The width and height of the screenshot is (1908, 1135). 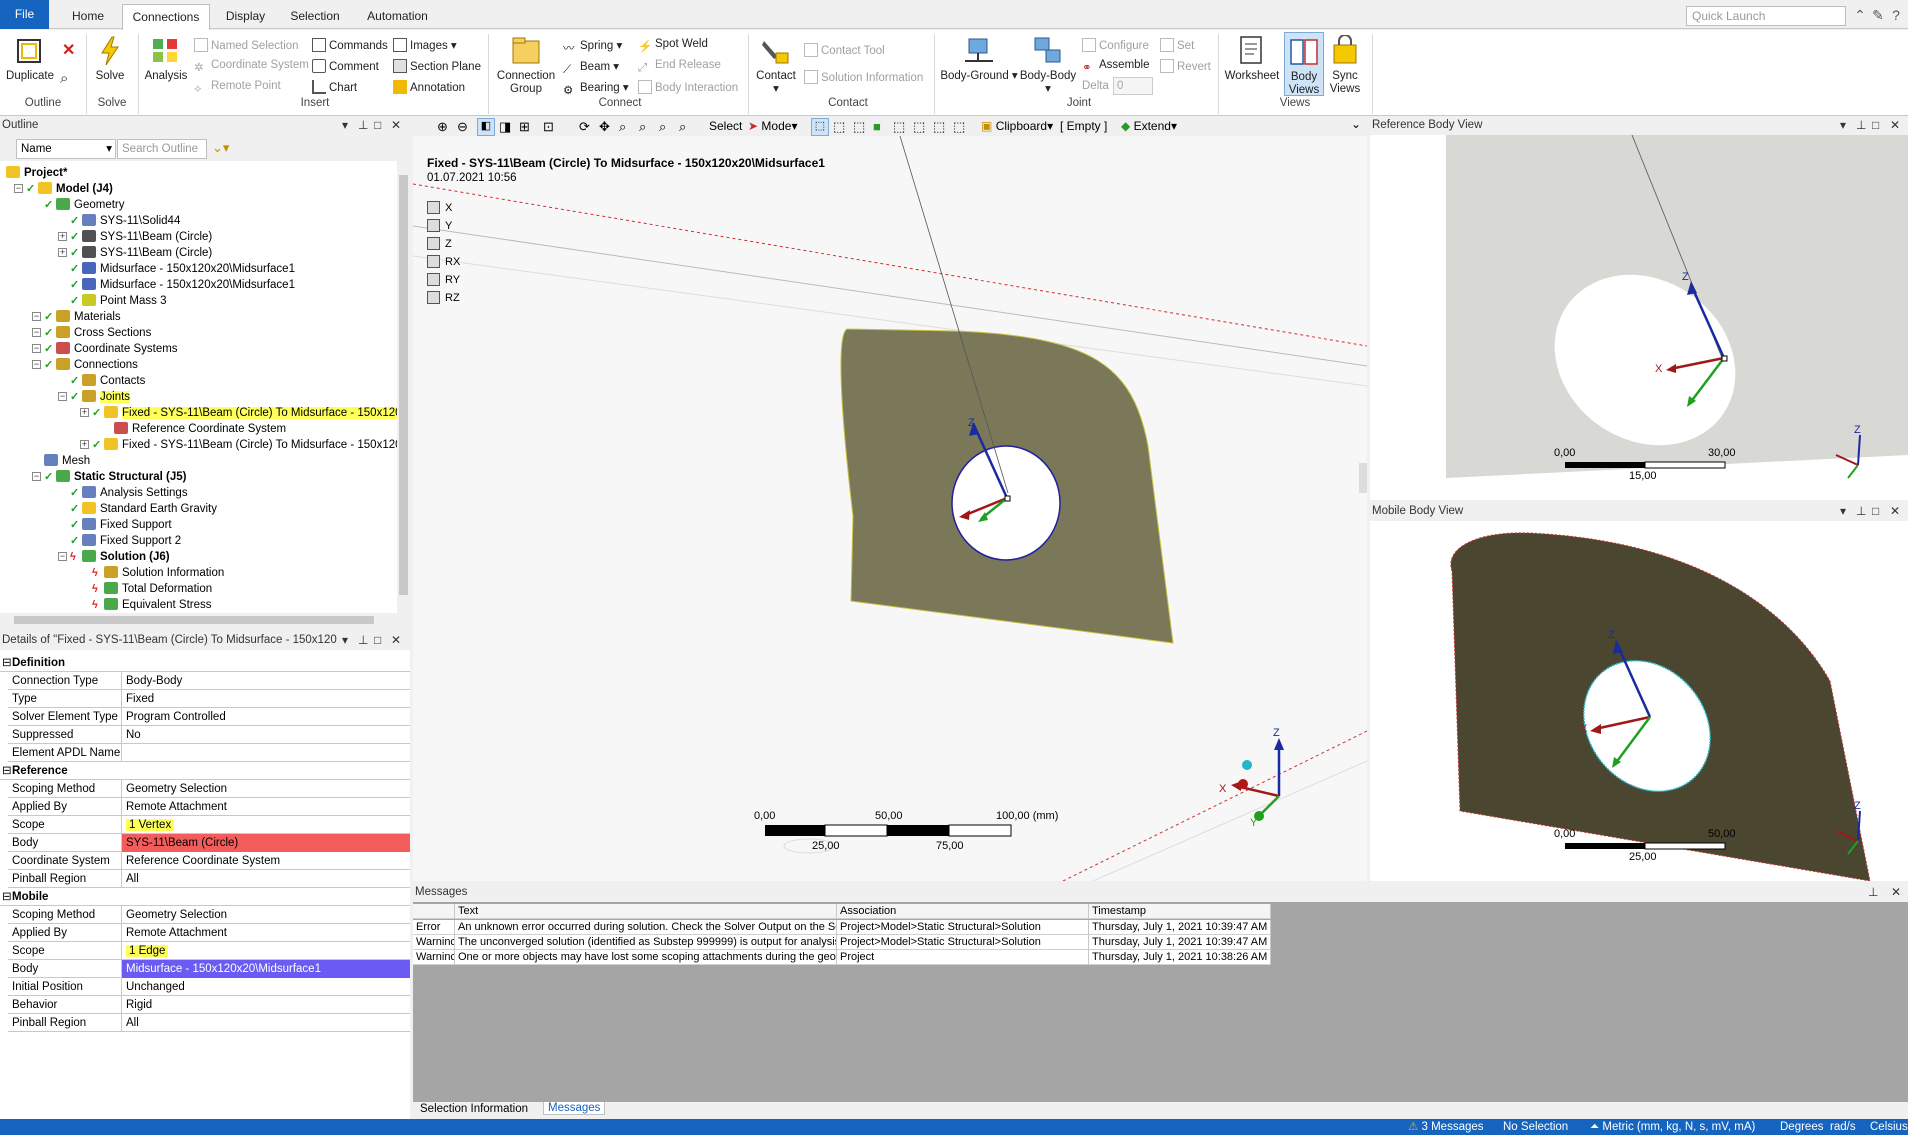 What do you see at coordinates (591, 68) in the screenshot?
I see `beam-button: ⟋ Beam ▾` at bounding box center [591, 68].